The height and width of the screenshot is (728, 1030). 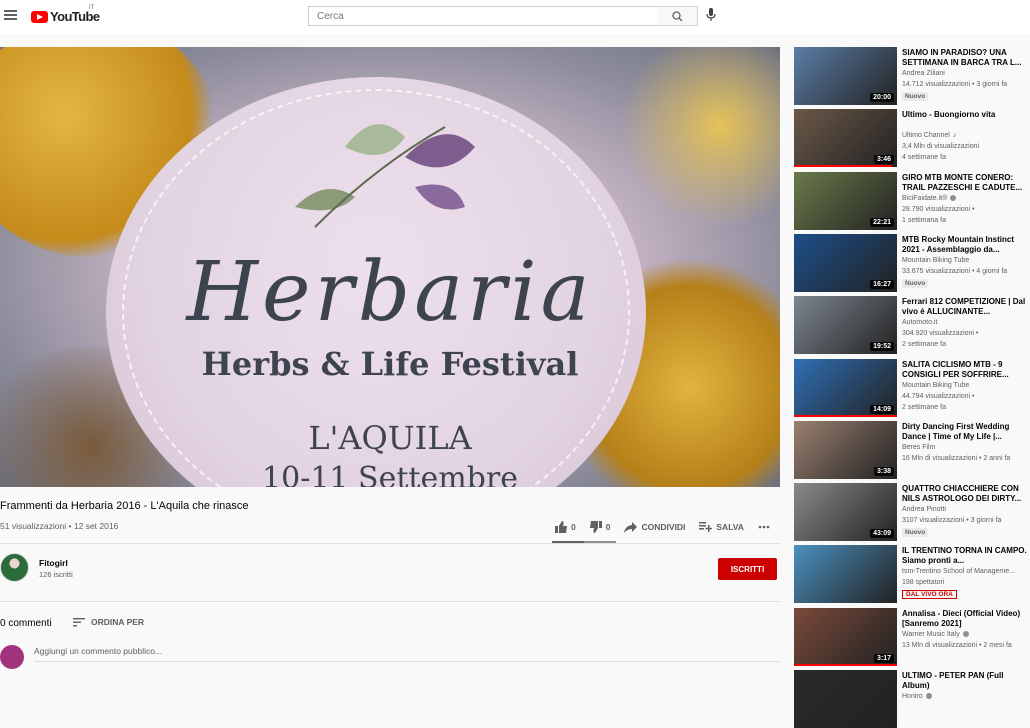 What do you see at coordinates (26, 623) in the screenshot?
I see `comments-count: 0 commenti` at bounding box center [26, 623].